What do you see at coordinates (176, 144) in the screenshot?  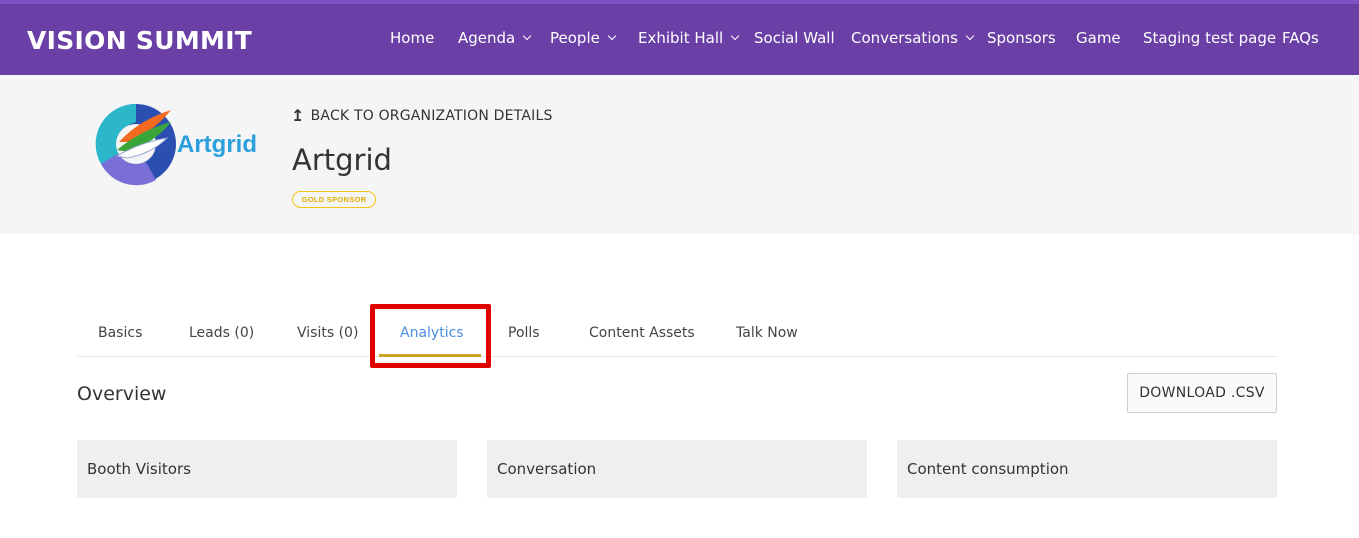 I see `artgrid-logo: Artgrid` at bounding box center [176, 144].